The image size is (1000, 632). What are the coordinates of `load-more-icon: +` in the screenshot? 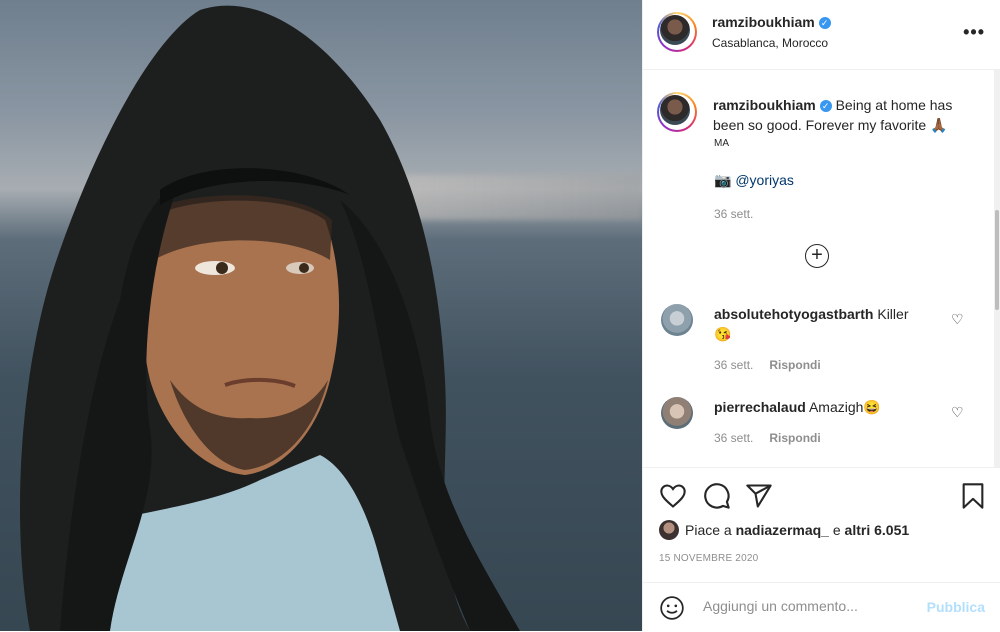 It's located at (817, 256).